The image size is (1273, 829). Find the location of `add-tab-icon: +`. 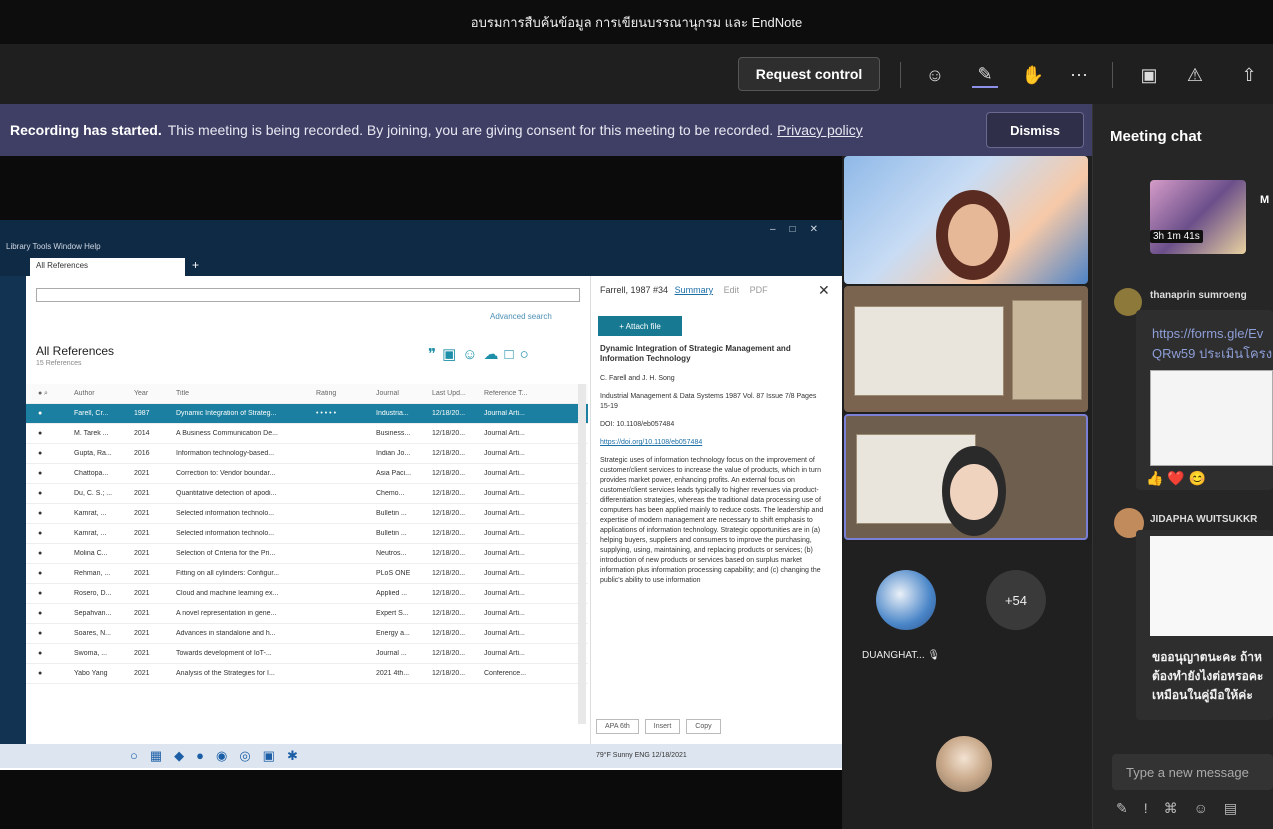

add-tab-icon: + is located at coordinates (195, 265).